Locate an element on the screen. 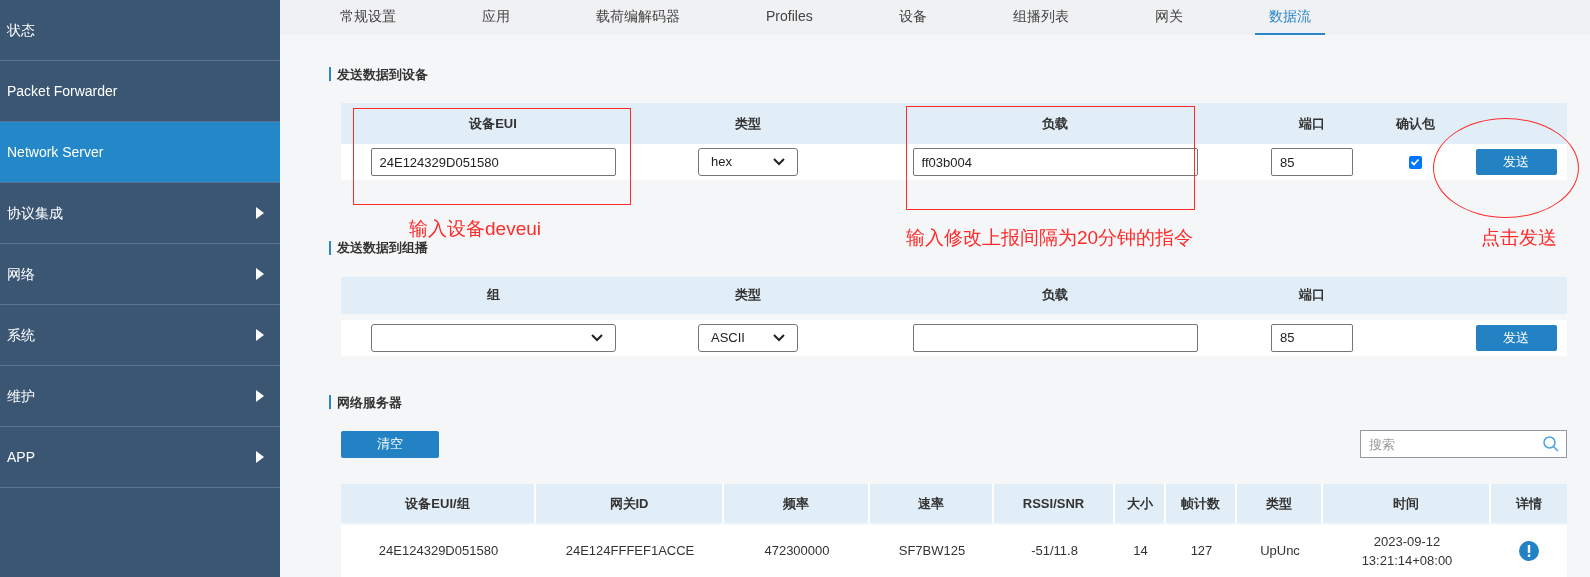 This screenshot has width=1590, height=577. column-header: 设备EUI is located at coordinates (493, 123).